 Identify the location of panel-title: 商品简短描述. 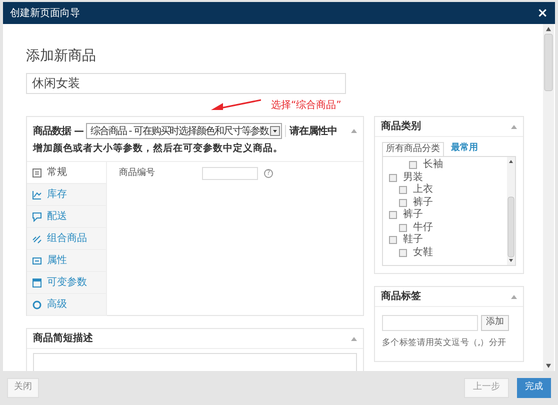
(63, 338).